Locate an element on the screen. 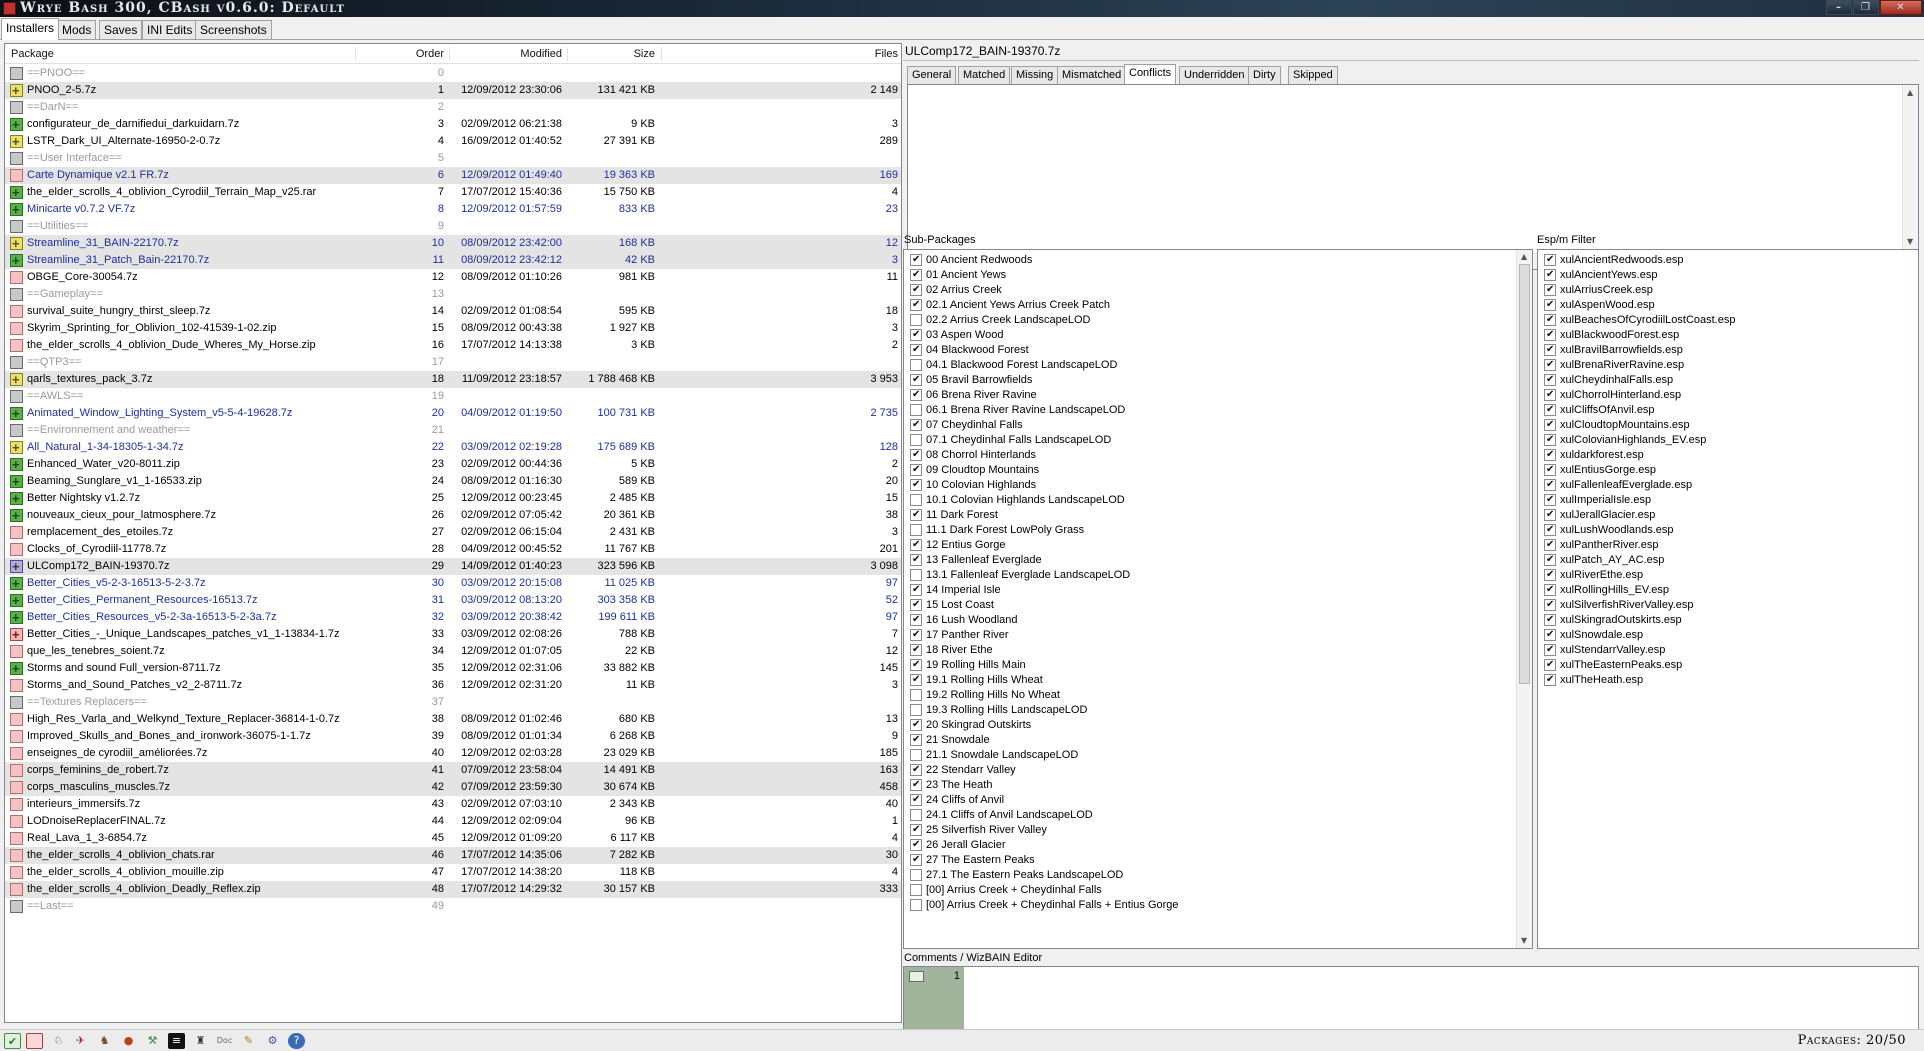 The width and height of the screenshot is (1924, 1051). sub-package-item: 07.1 Cheydinhal Falls LandscapeLOD is located at coordinates (1218, 440).